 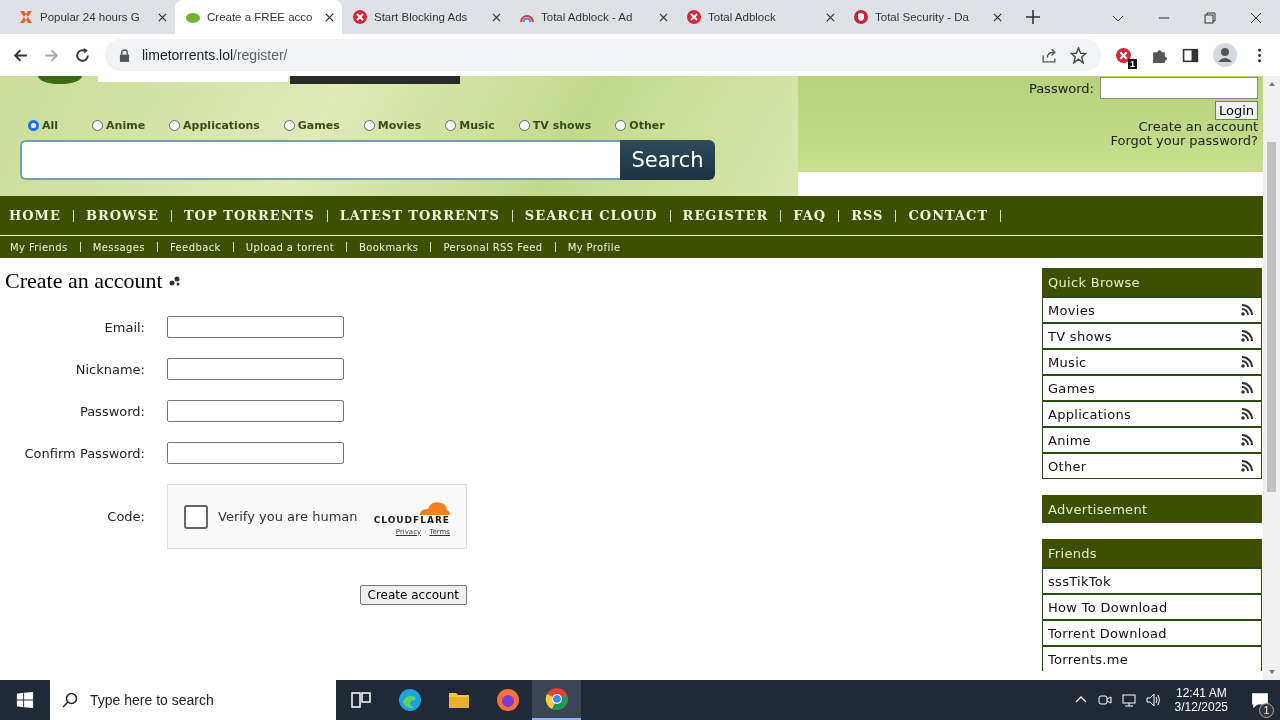 What do you see at coordinates (409, 700) in the screenshot?
I see `browser-icon` at bounding box center [409, 700].